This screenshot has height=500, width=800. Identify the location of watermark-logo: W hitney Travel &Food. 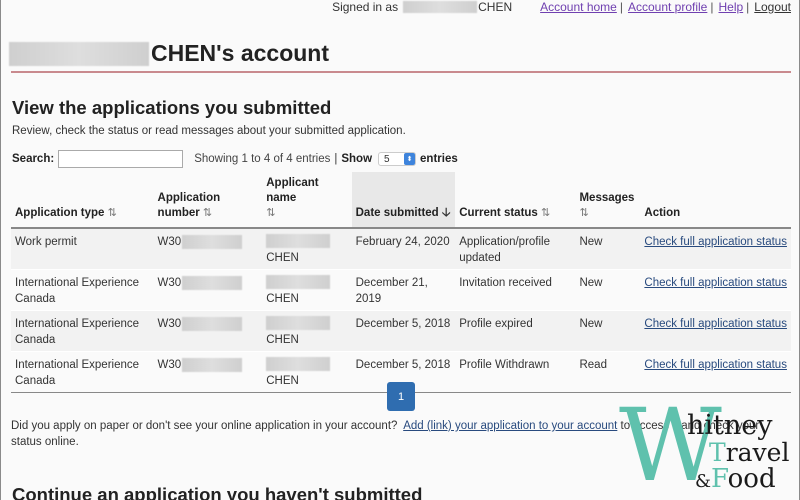
(709, 446).